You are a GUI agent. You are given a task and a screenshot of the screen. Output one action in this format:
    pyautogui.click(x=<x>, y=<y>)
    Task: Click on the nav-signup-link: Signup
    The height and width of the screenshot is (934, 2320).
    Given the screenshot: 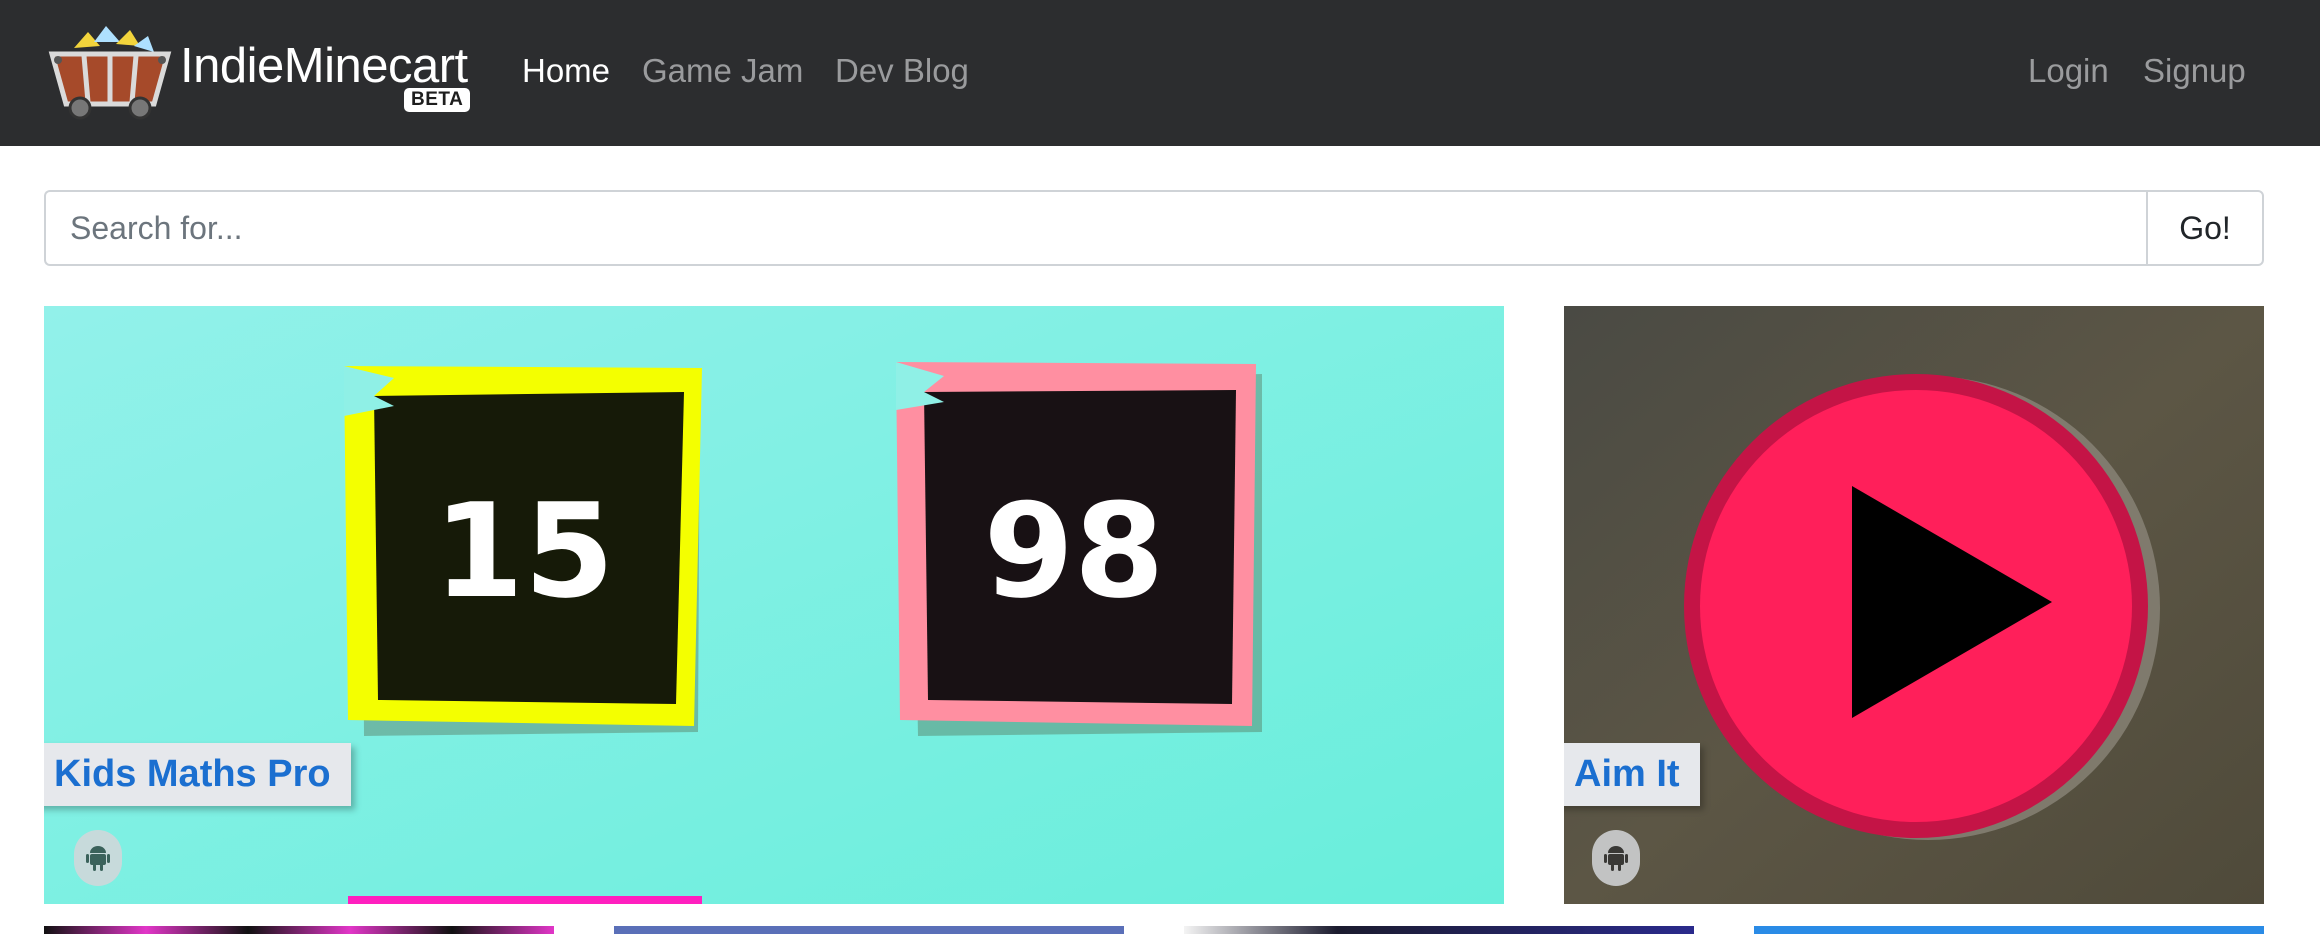 What is the action you would take?
    pyautogui.click(x=2194, y=71)
    